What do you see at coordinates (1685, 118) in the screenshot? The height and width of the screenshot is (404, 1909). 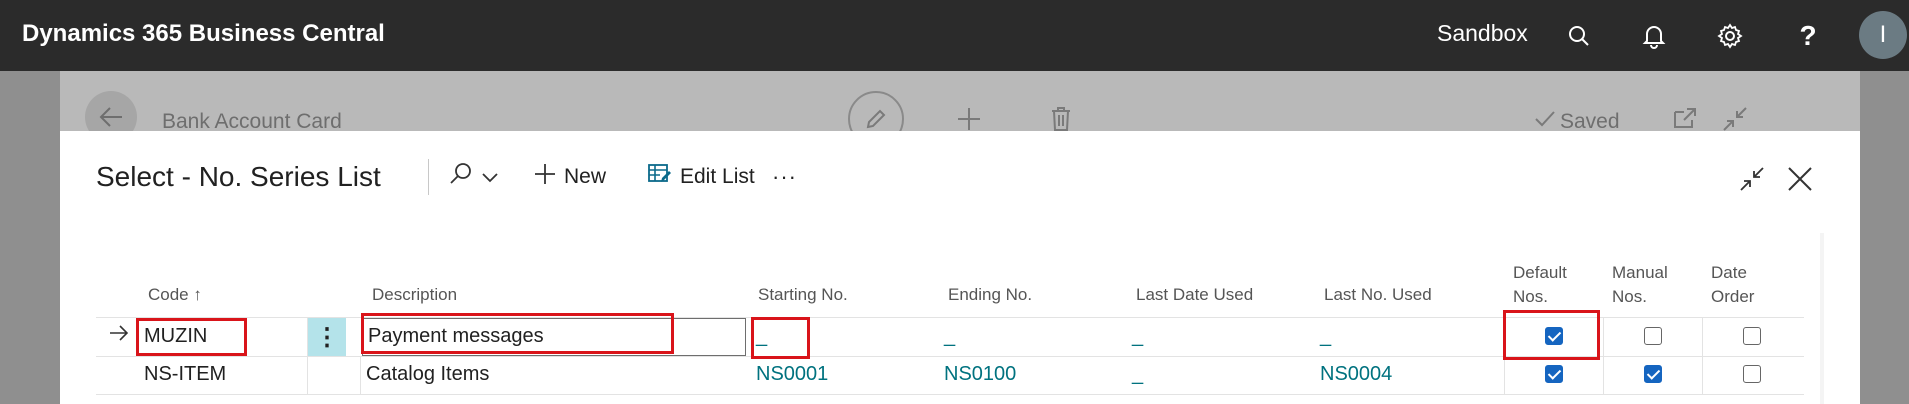 I see `open-new-window-icon` at bounding box center [1685, 118].